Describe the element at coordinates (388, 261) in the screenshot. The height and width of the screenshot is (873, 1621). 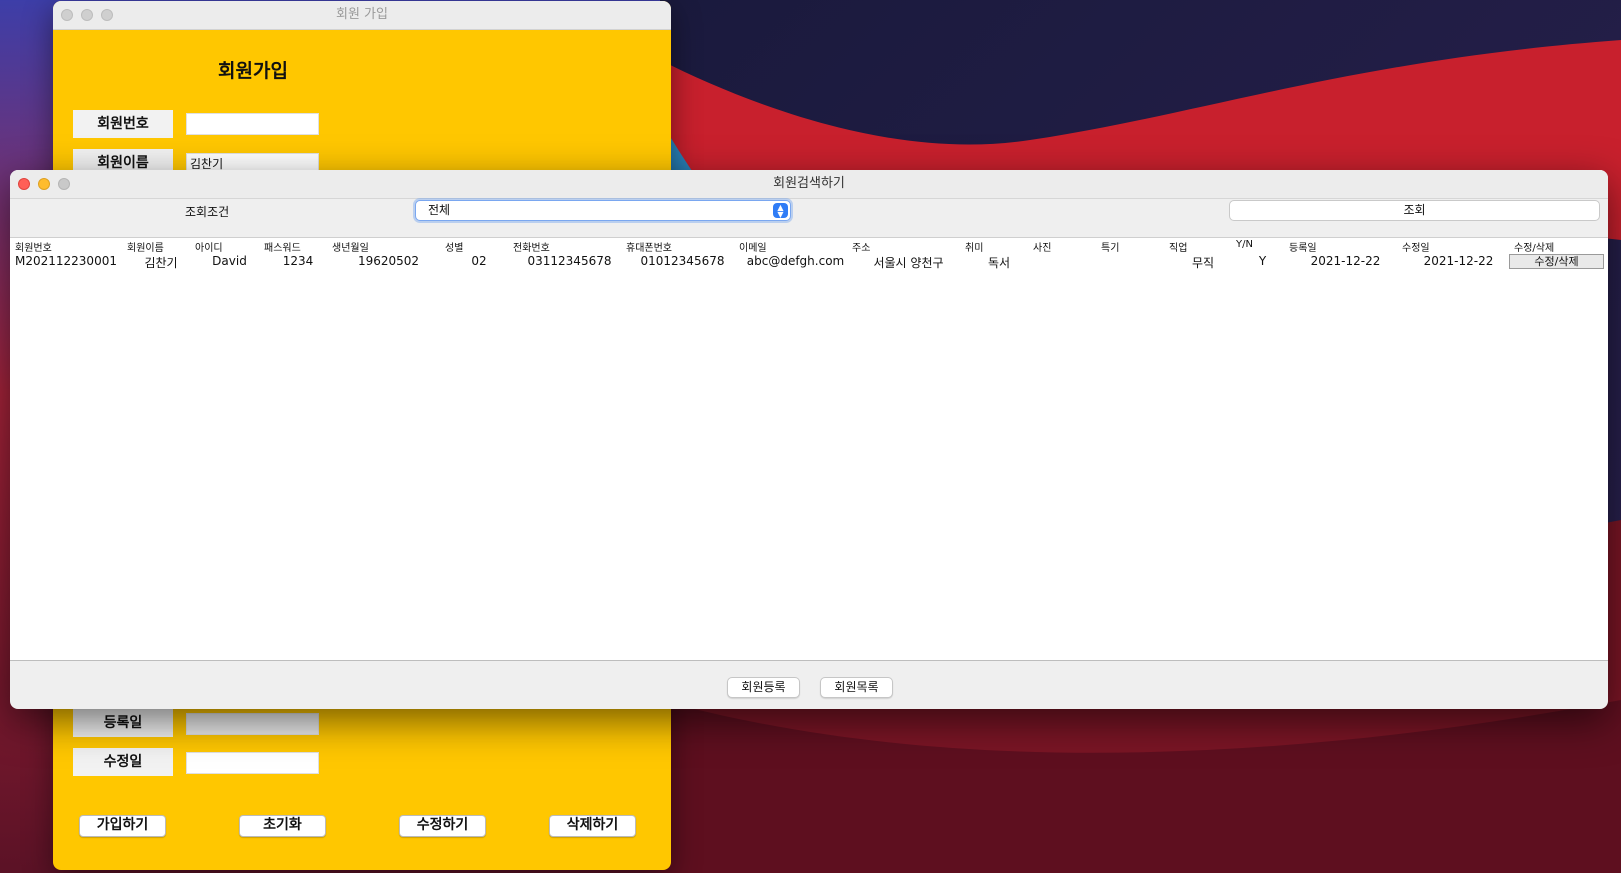
I see `table-cell: 19620502` at that location.